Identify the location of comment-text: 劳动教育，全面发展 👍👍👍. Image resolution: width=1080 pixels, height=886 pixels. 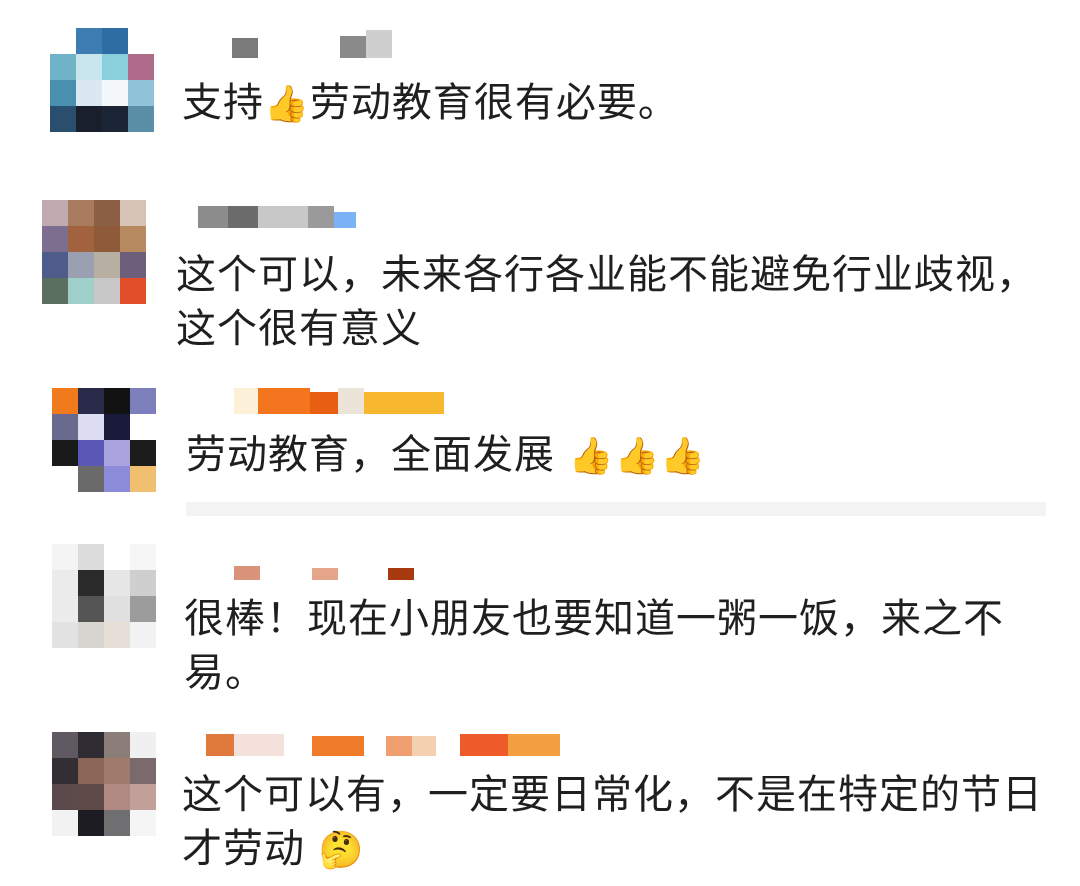
(446, 455).